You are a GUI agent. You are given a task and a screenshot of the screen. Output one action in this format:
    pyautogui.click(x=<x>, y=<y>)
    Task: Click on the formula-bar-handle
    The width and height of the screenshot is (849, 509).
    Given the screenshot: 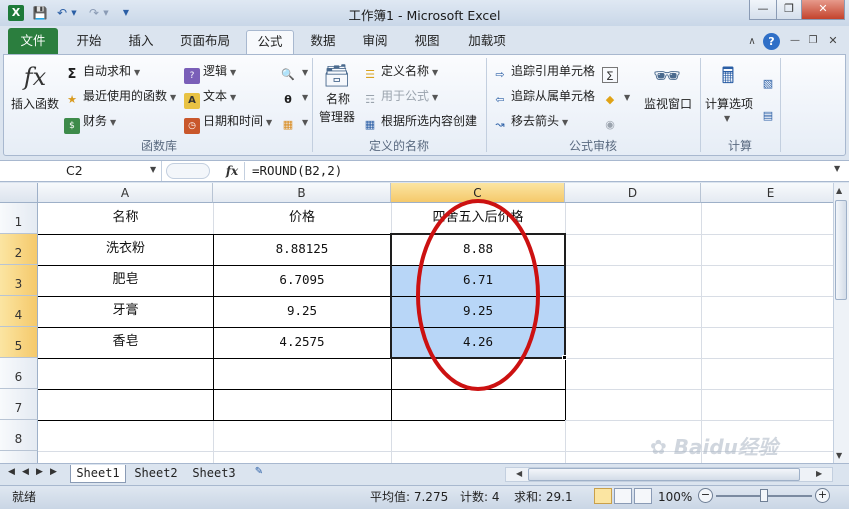 What is the action you would take?
    pyautogui.click(x=188, y=171)
    